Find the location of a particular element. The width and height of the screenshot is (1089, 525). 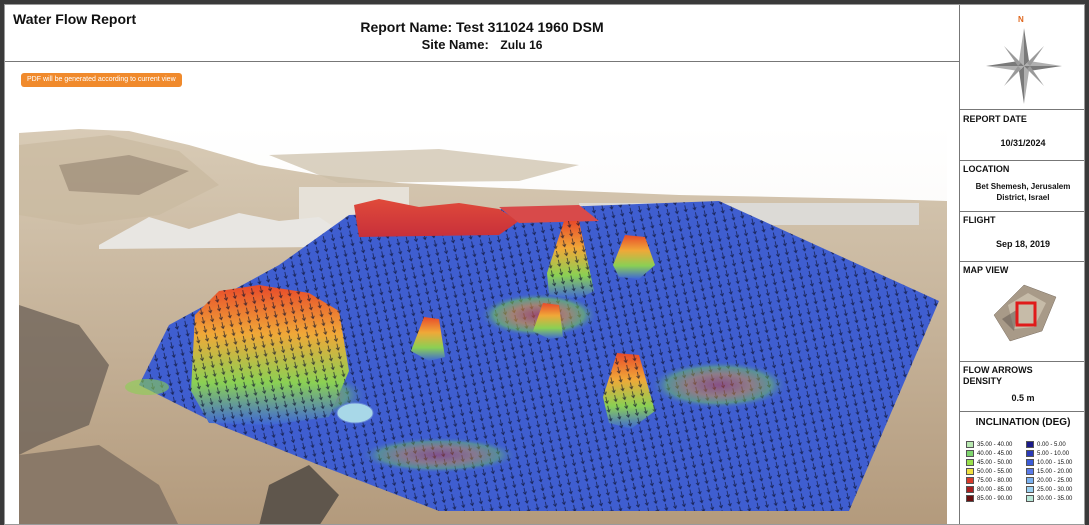

legend-item: 30.00 - 35.00 is located at coordinates (1049, 499).